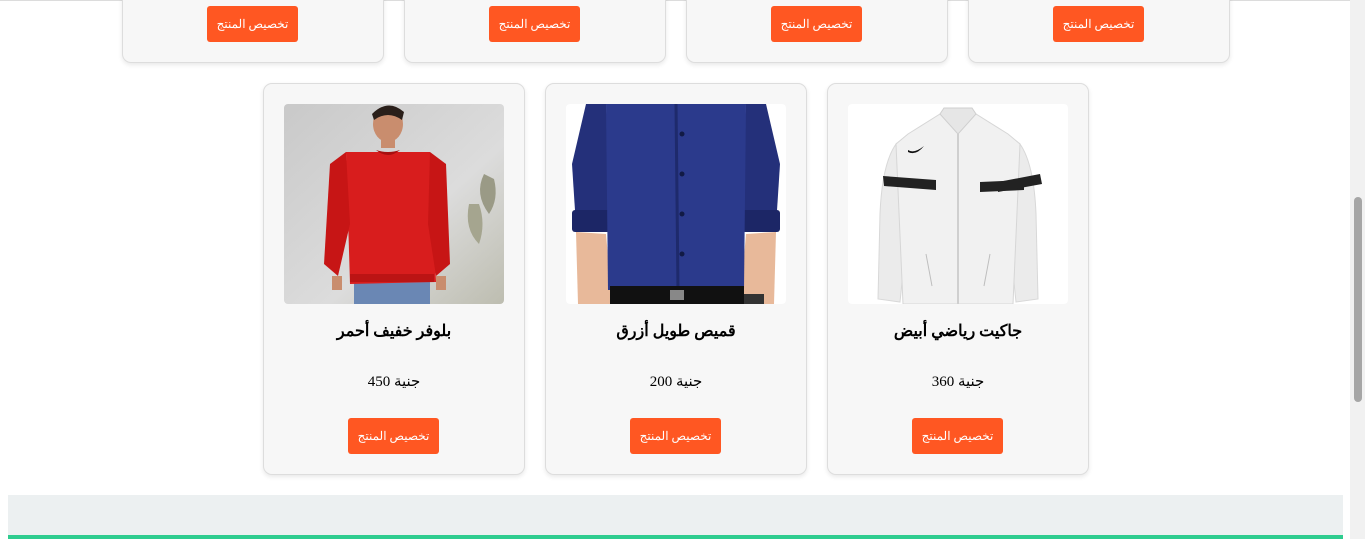 This screenshot has width=1365, height=539. I want to click on product-card: بلوفر خفيف أحمر جنية 450 تخصيص المنتج, so click(394, 279).